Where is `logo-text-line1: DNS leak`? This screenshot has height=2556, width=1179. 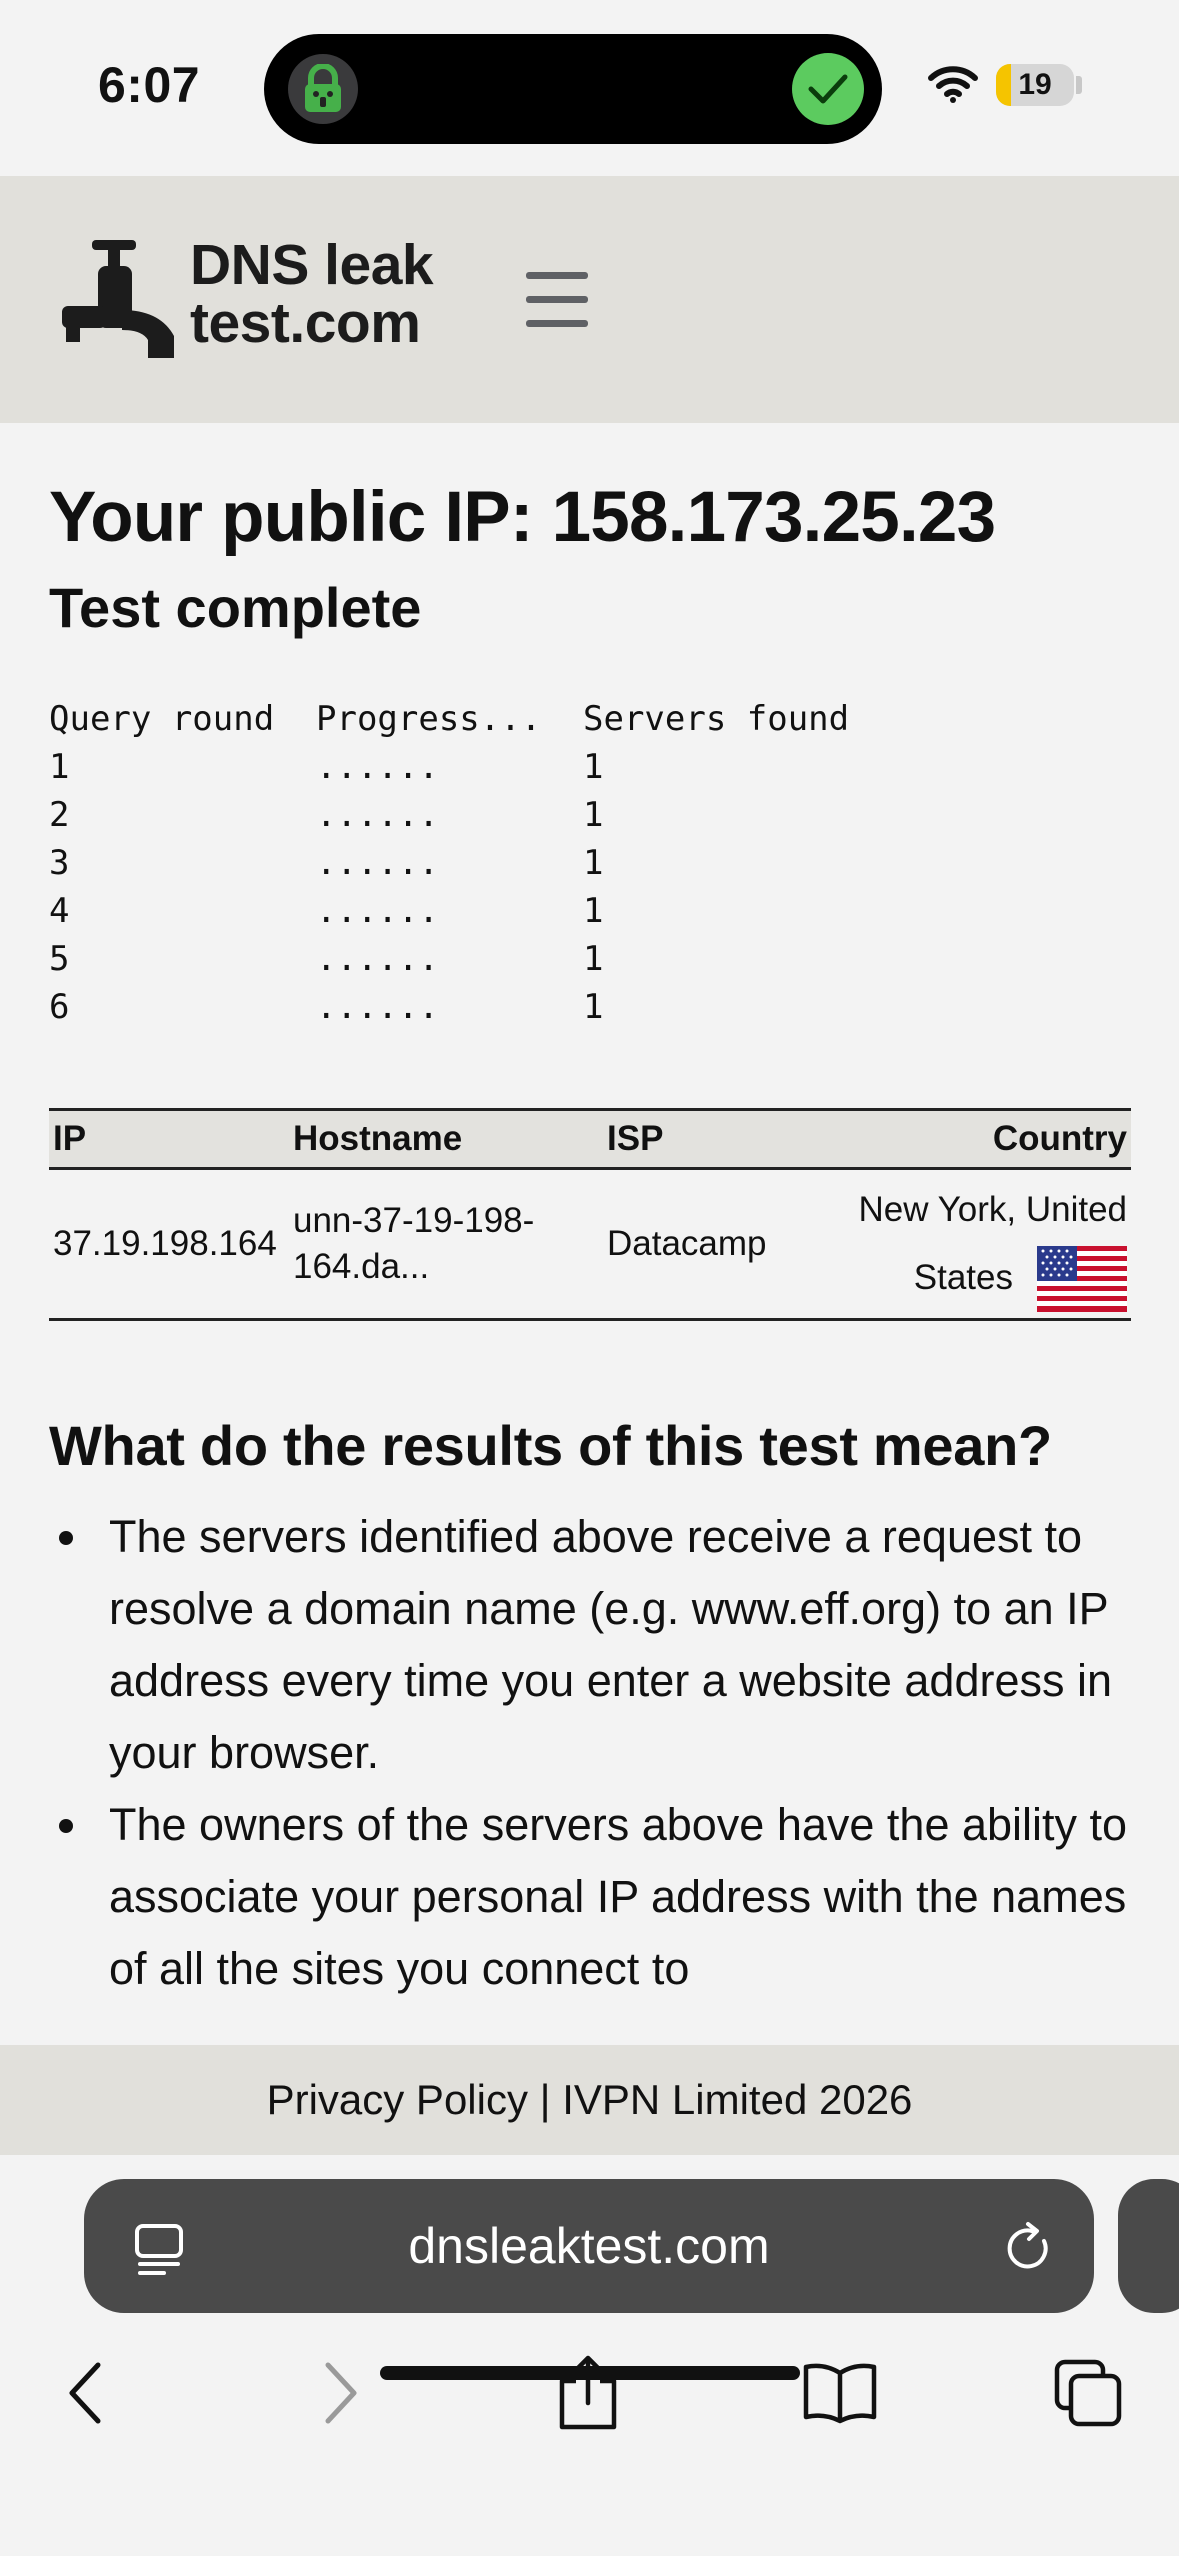 logo-text-line1: DNS leak is located at coordinates (312, 265).